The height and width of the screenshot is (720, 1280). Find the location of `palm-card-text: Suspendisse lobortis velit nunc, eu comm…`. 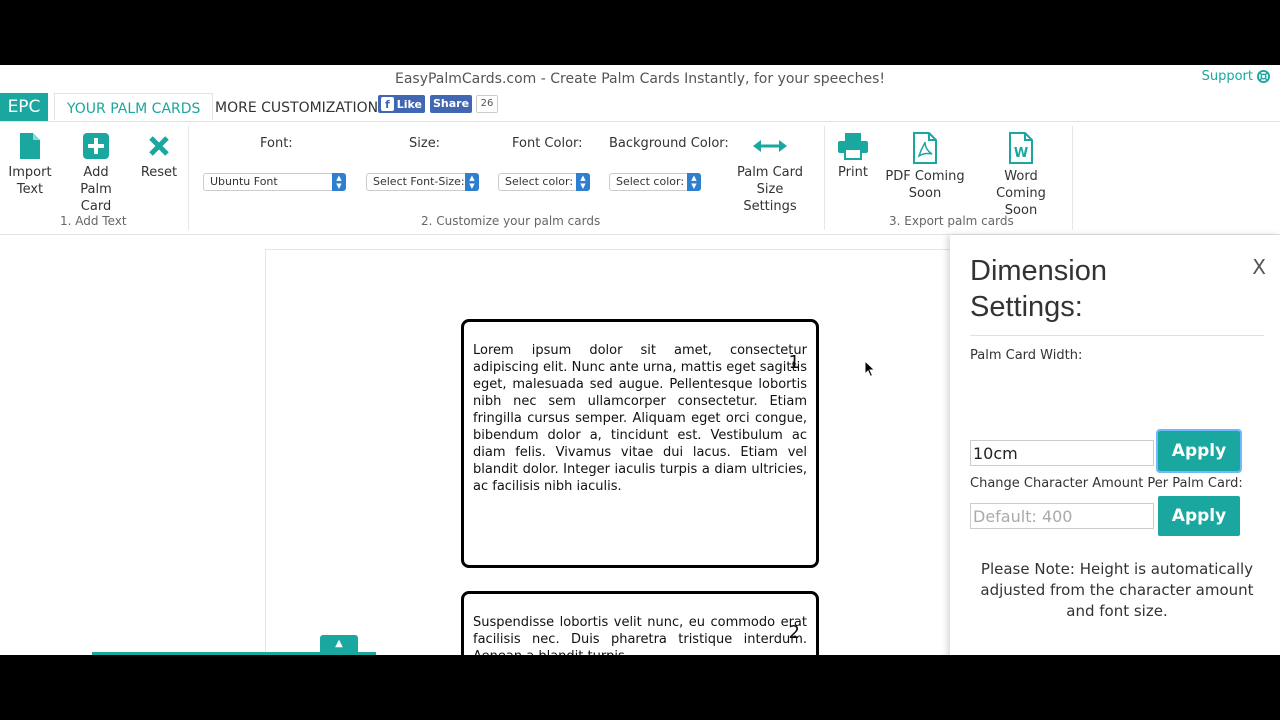

palm-card-text: Suspendisse lobortis velit nunc, eu comm… is located at coordinates (640, 635).